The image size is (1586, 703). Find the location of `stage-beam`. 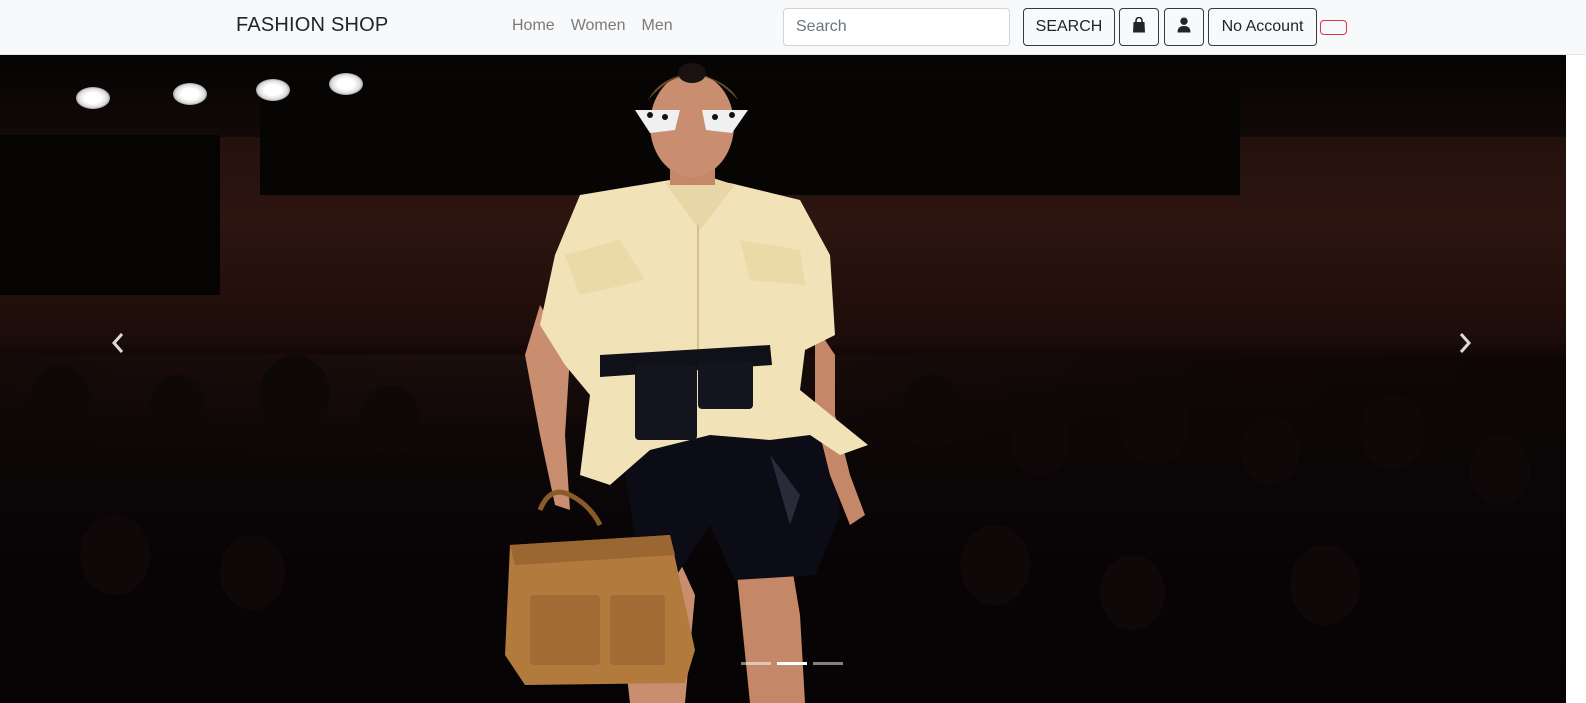

stage-beam is located at coordinates (110, 215).